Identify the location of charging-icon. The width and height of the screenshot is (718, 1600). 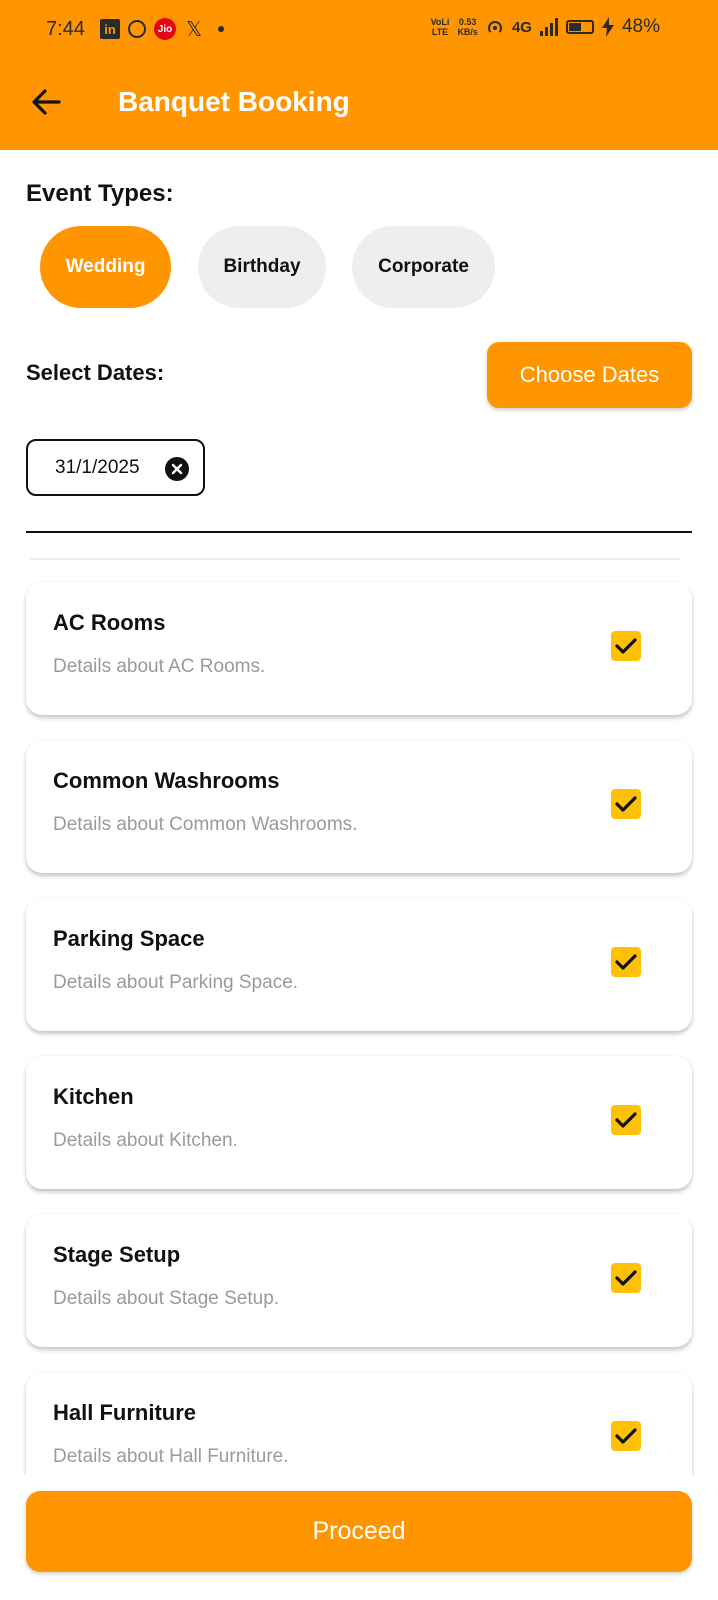
(607, 27).